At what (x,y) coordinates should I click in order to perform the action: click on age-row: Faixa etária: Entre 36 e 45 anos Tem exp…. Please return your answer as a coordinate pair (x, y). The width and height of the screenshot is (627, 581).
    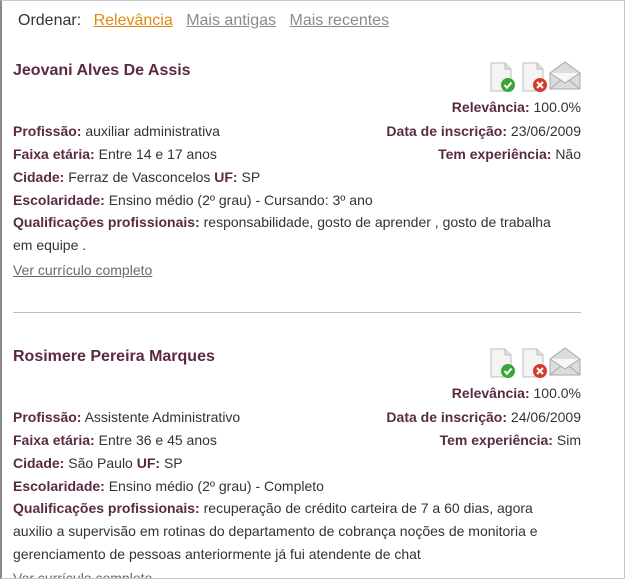
    Looking at the image, I should click on (297, 440).